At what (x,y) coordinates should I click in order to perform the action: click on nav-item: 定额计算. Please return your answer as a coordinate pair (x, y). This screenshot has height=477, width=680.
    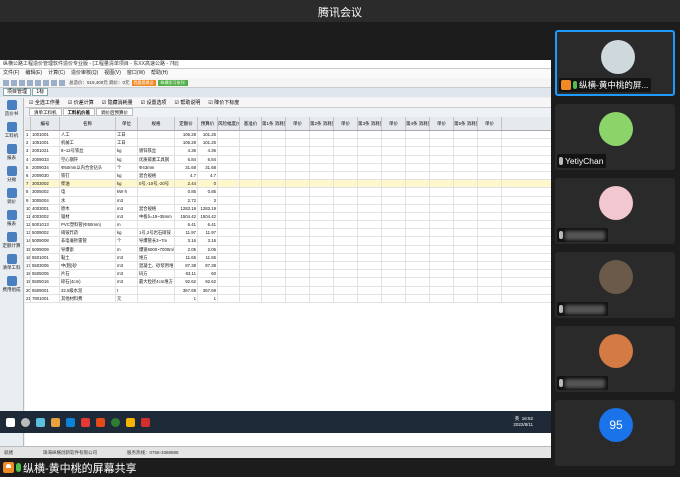
    Looking at the image, I should click on (11, 241).